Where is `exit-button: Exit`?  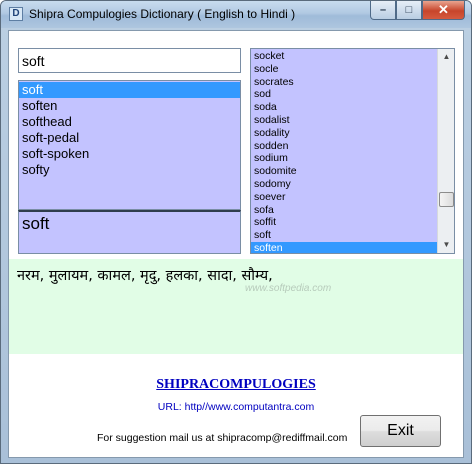
exit-button: Exit is located at coordinates (400, 431).